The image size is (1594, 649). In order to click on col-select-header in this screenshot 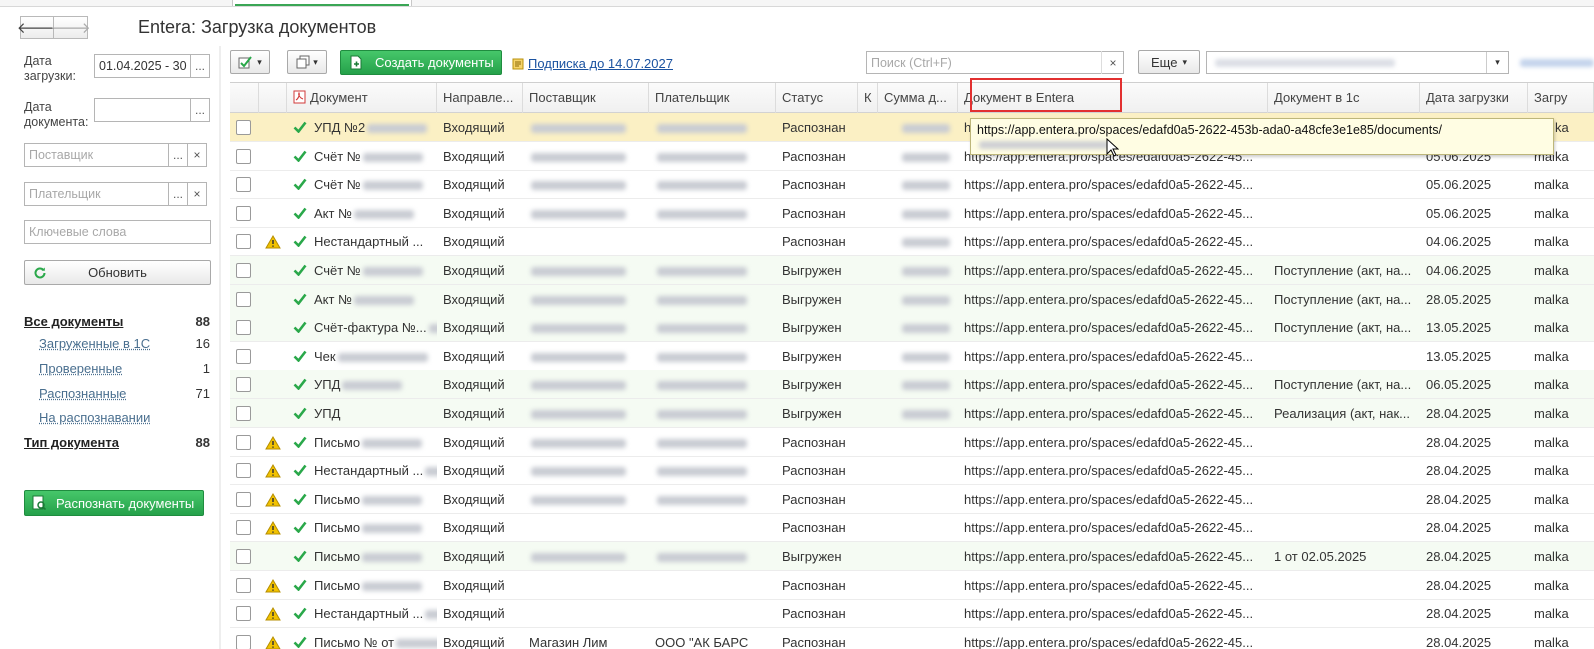, I will do `click(244, 98)`.